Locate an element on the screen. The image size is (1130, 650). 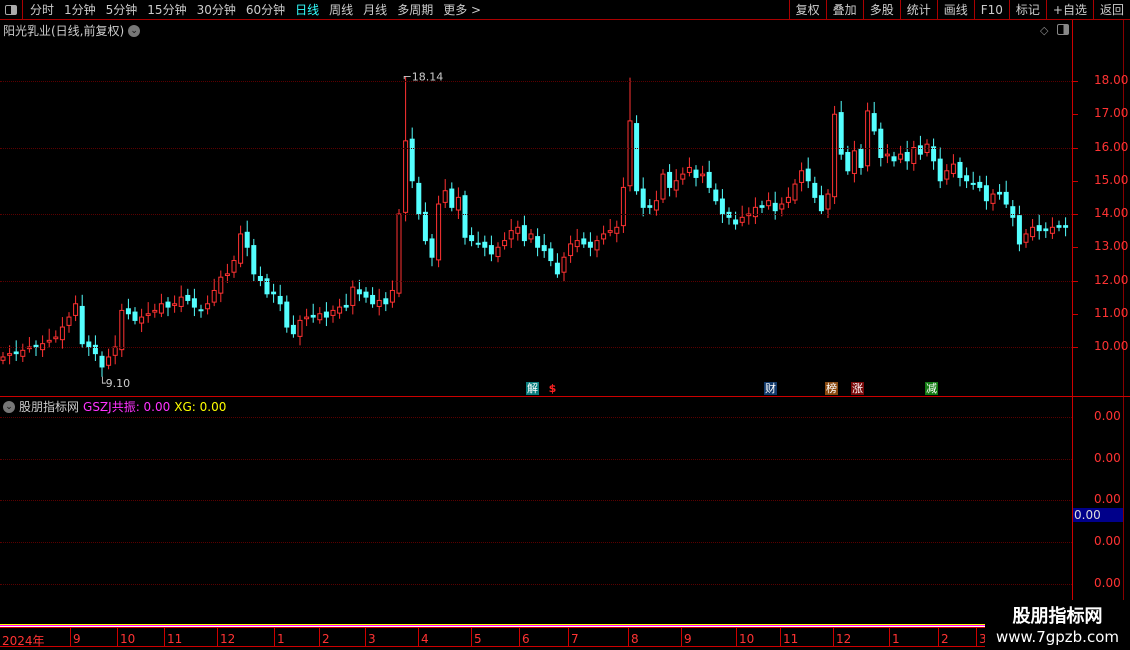
tab-period: 月线 is located at coordinates (376, 9).